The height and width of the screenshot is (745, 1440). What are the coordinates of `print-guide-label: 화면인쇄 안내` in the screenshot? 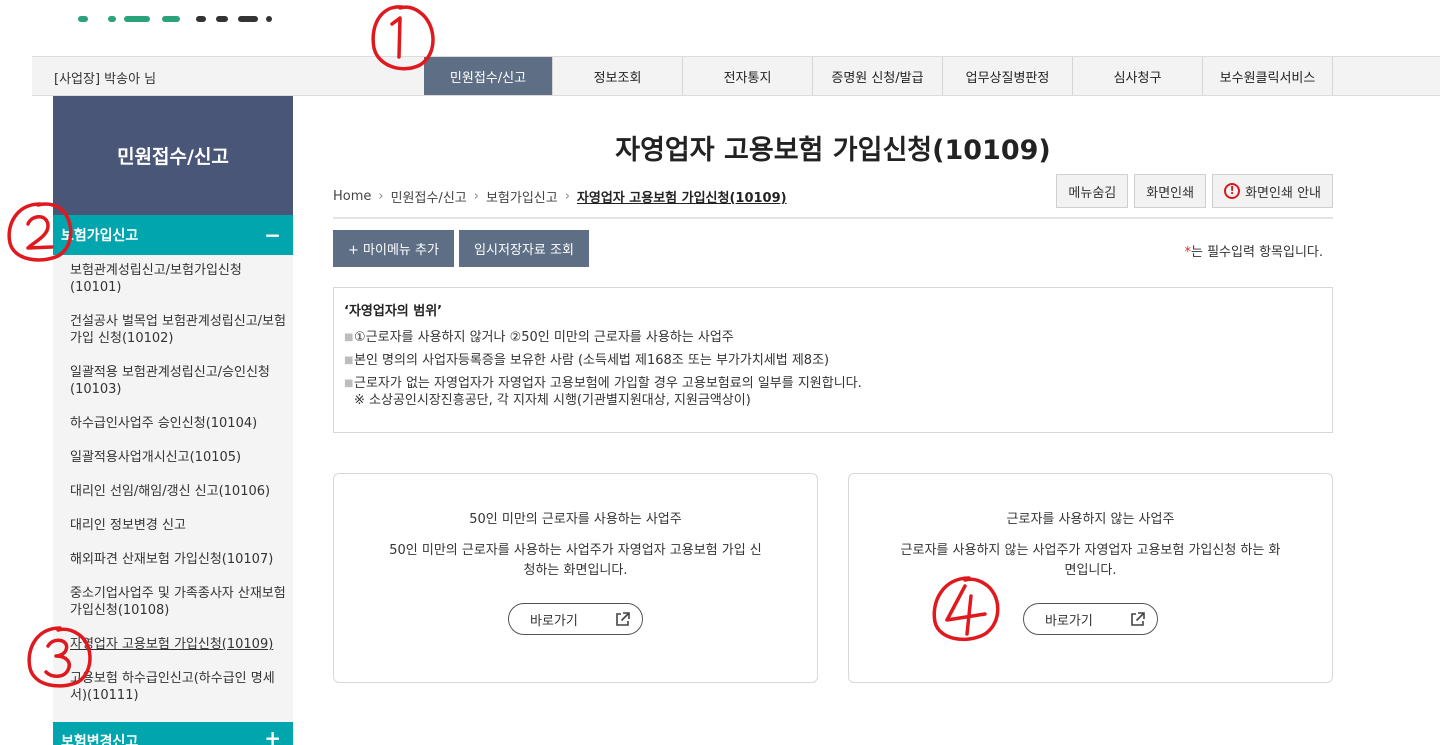 It's located at (1283, 193).